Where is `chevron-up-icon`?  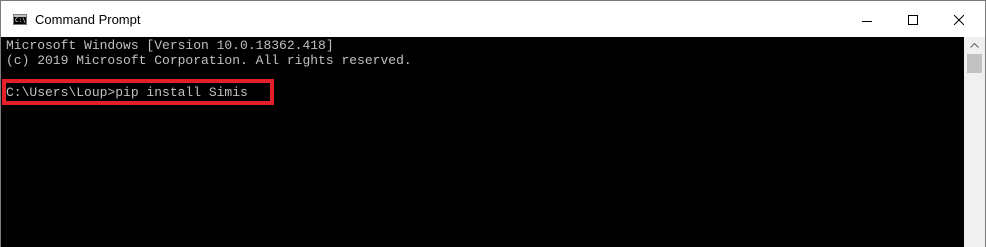 chevron-up-icon is located at coordinates (974, 45).